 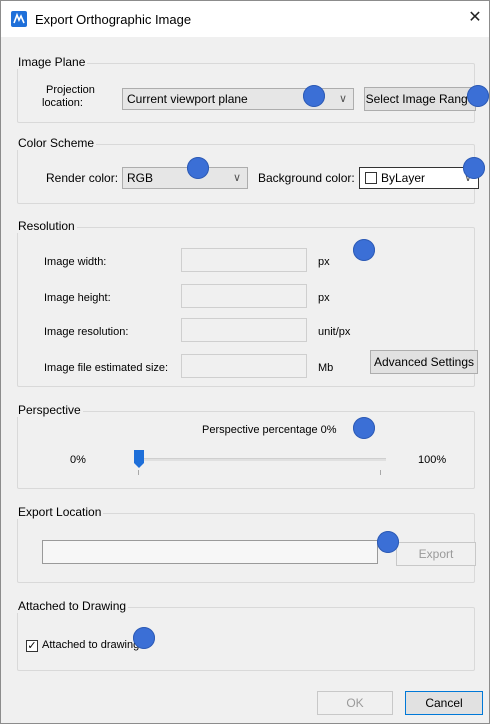 What do you see at coordinates (244, 296) in the screenshot?
I see `image-height-field` at bounding box center [244, 296].